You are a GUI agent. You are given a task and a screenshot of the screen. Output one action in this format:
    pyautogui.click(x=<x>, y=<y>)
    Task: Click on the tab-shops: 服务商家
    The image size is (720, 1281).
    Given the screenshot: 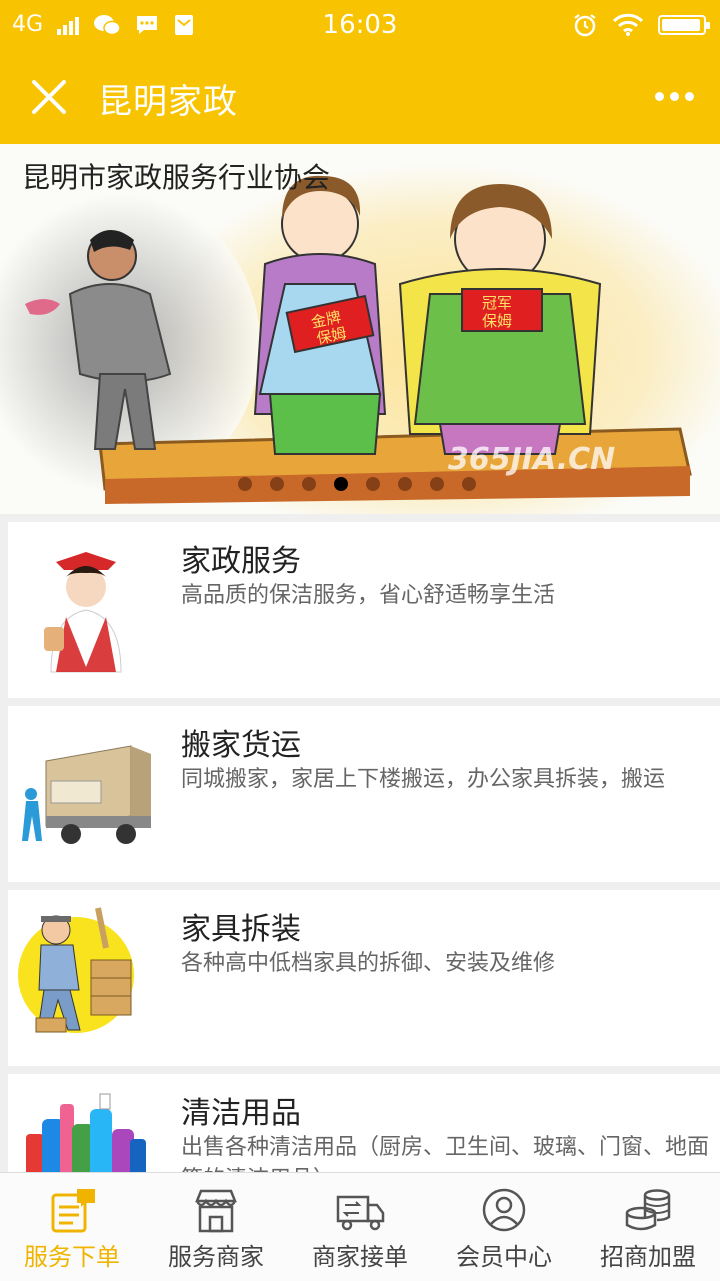 What is the action you would take?
    pyautogui.click(x=216, y=1227)
    